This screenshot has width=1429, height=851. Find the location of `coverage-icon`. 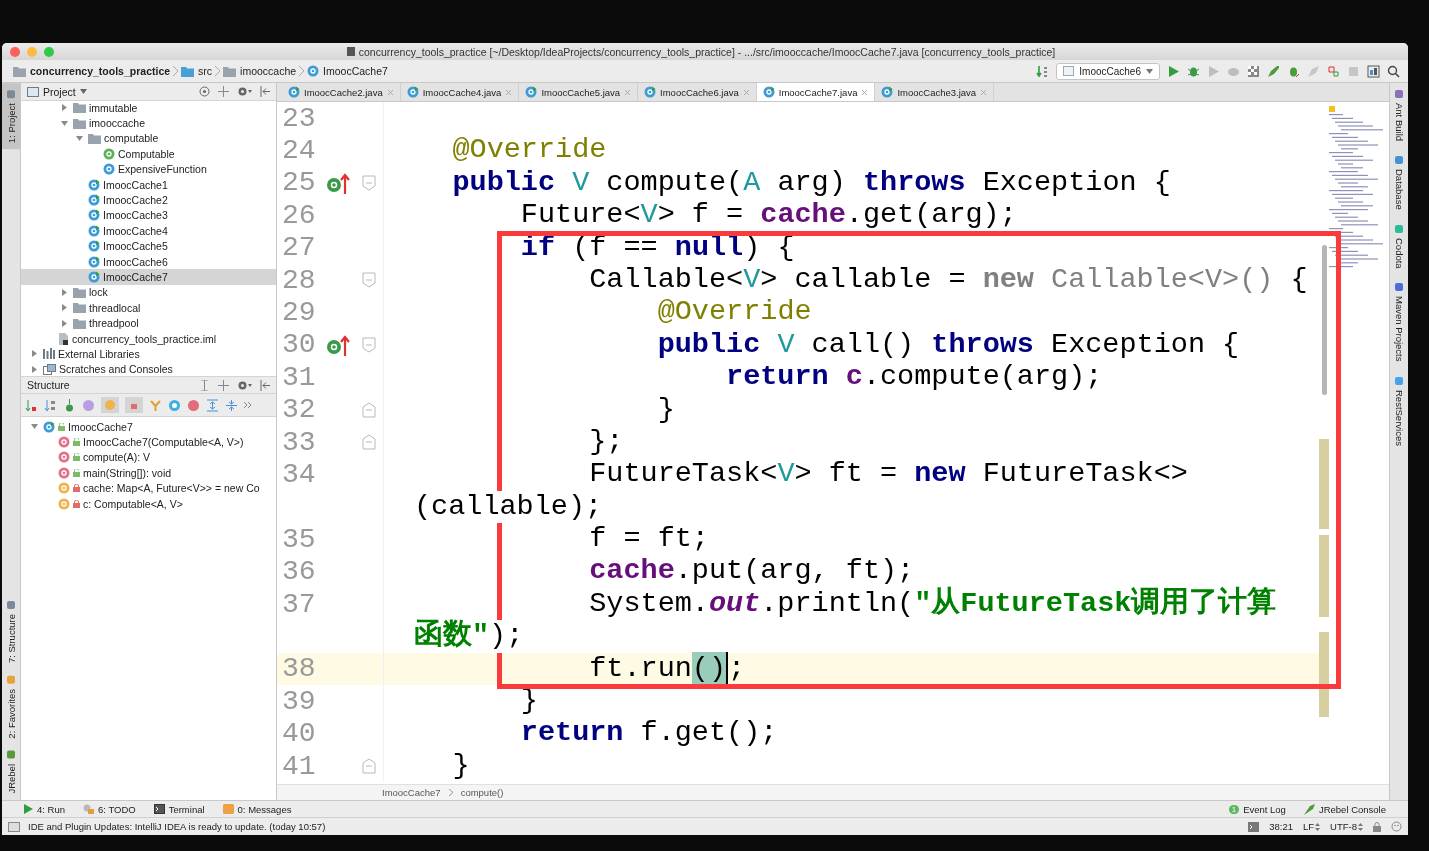

coverage-icon is located at coordinates (1253, 71).